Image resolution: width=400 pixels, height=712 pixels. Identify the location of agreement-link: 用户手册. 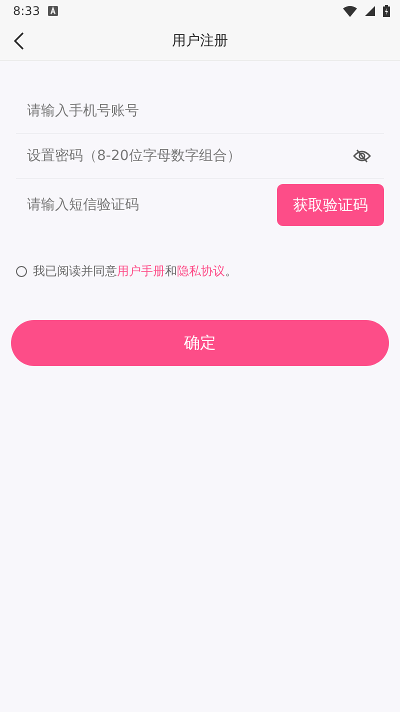
(141, 271).